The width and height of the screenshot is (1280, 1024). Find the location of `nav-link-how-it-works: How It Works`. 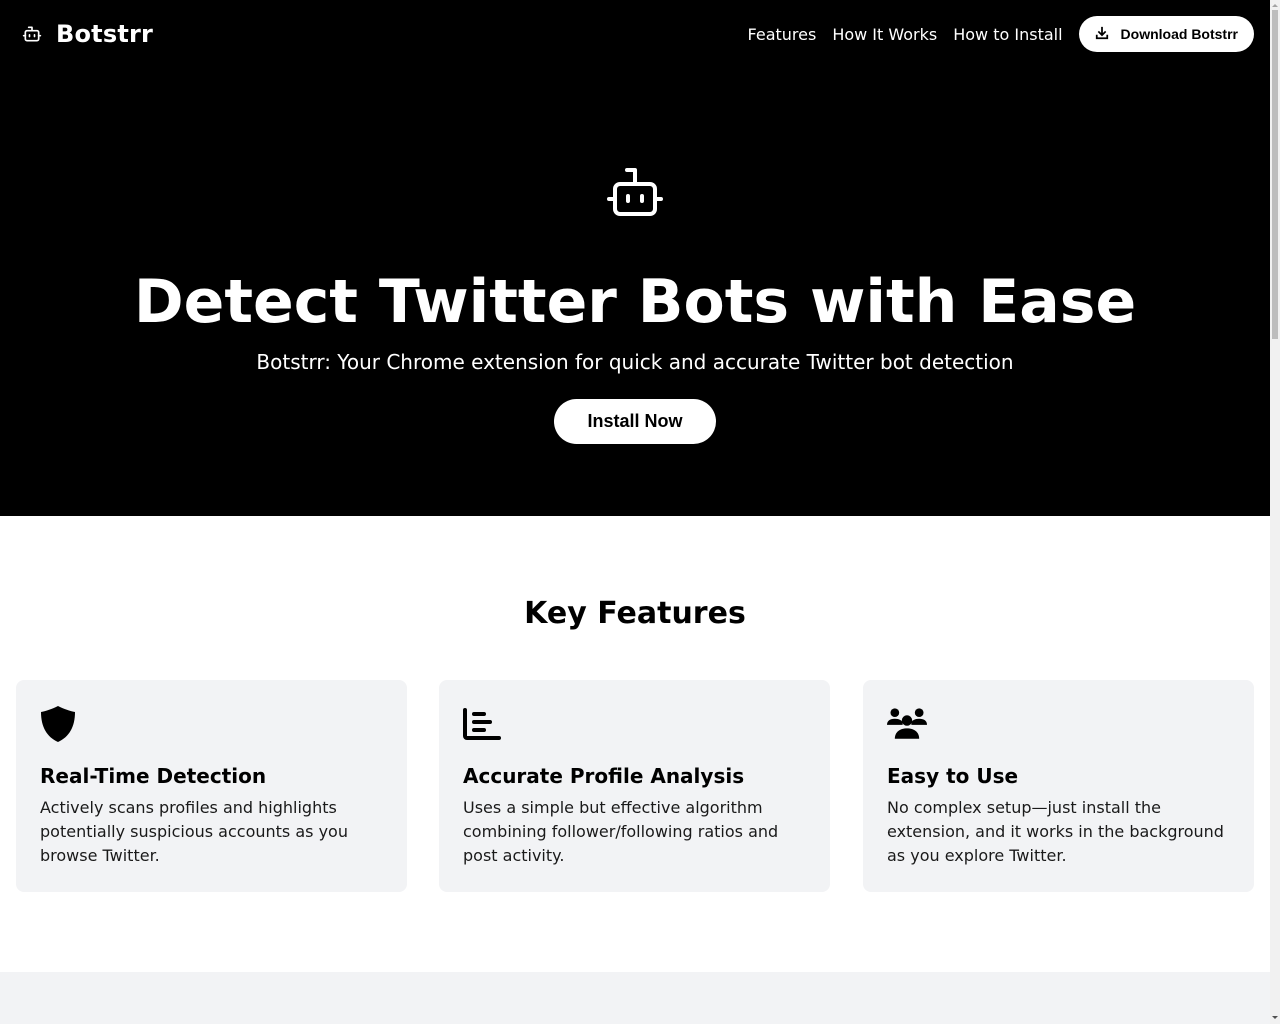

nav-link-how-it-works: How It Works is located at coordinates (884, 34).